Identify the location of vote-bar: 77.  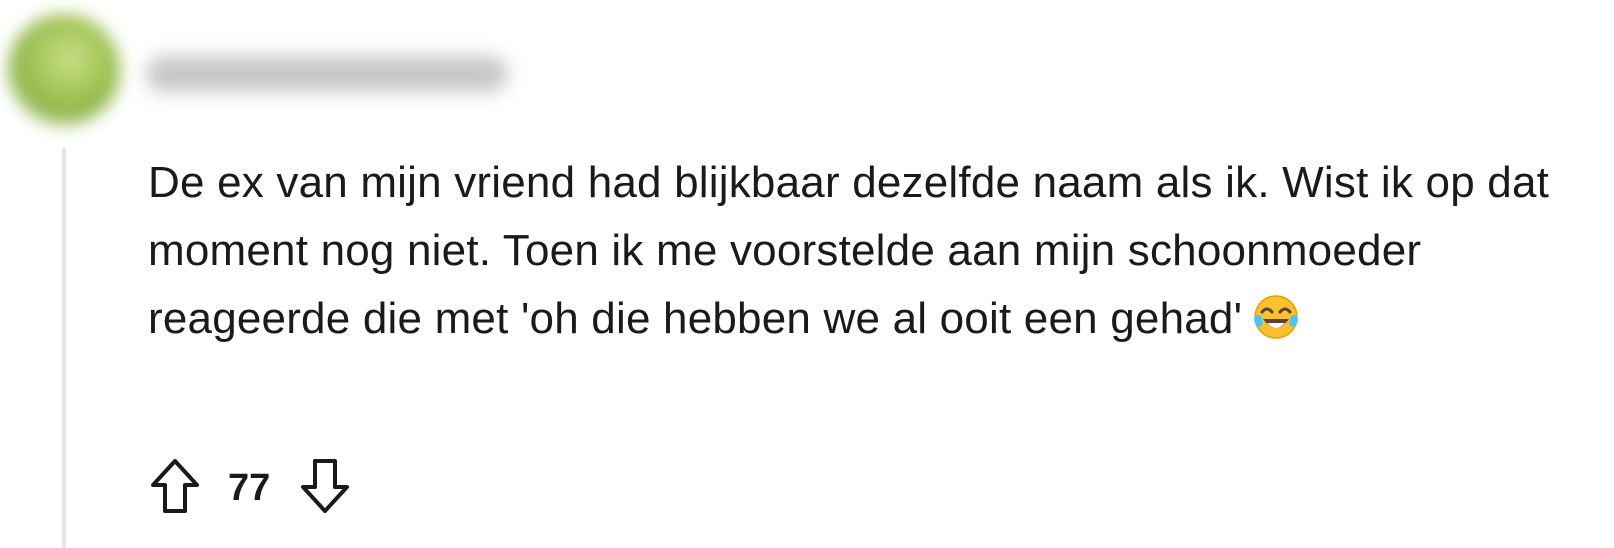
(250, 488).